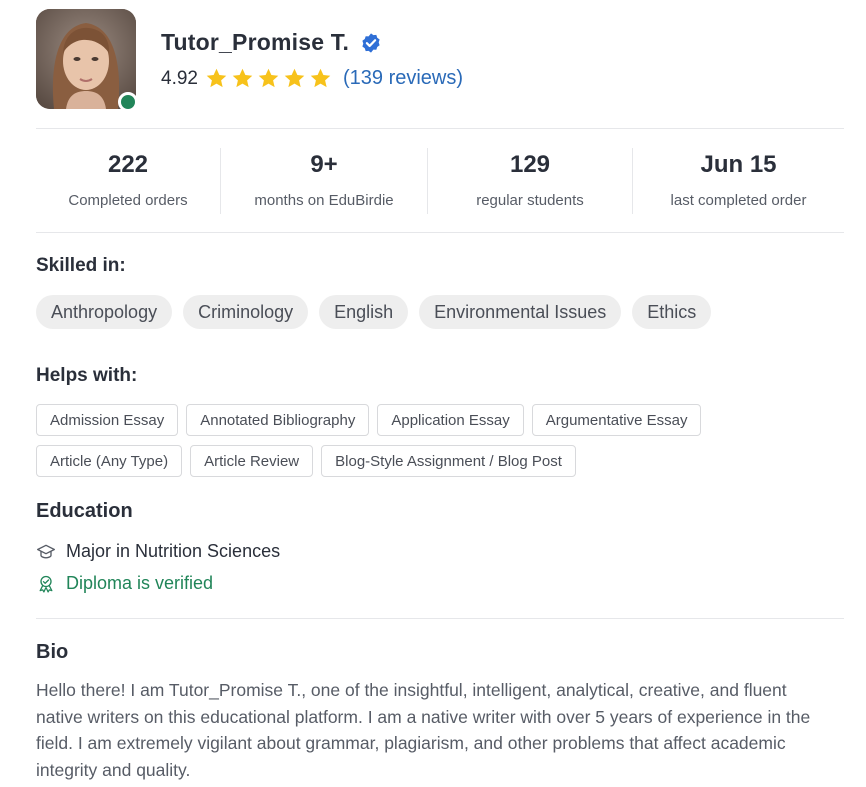 This screenshot has height=787, width=866. I want to click on education-major-row: Major in Nutrition Sciences, so click(158, 551).